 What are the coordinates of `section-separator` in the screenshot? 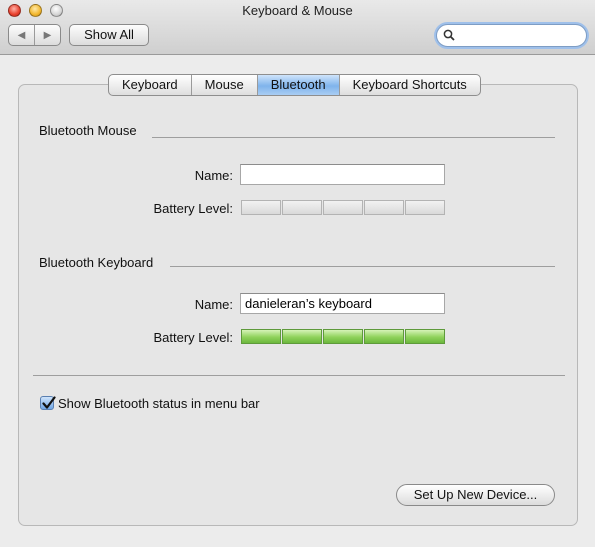 It's located at (299, 375).